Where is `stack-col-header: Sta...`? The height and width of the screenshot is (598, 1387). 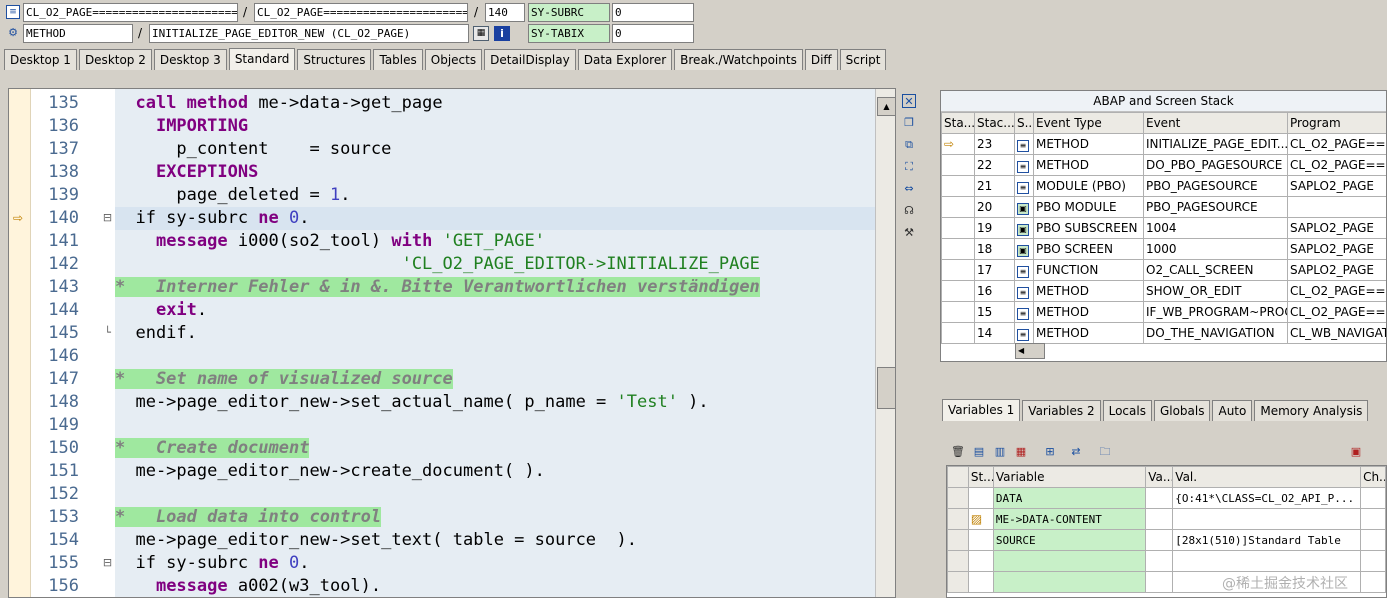
stack-col-header: Sta... is located at coordinates (958, 123).